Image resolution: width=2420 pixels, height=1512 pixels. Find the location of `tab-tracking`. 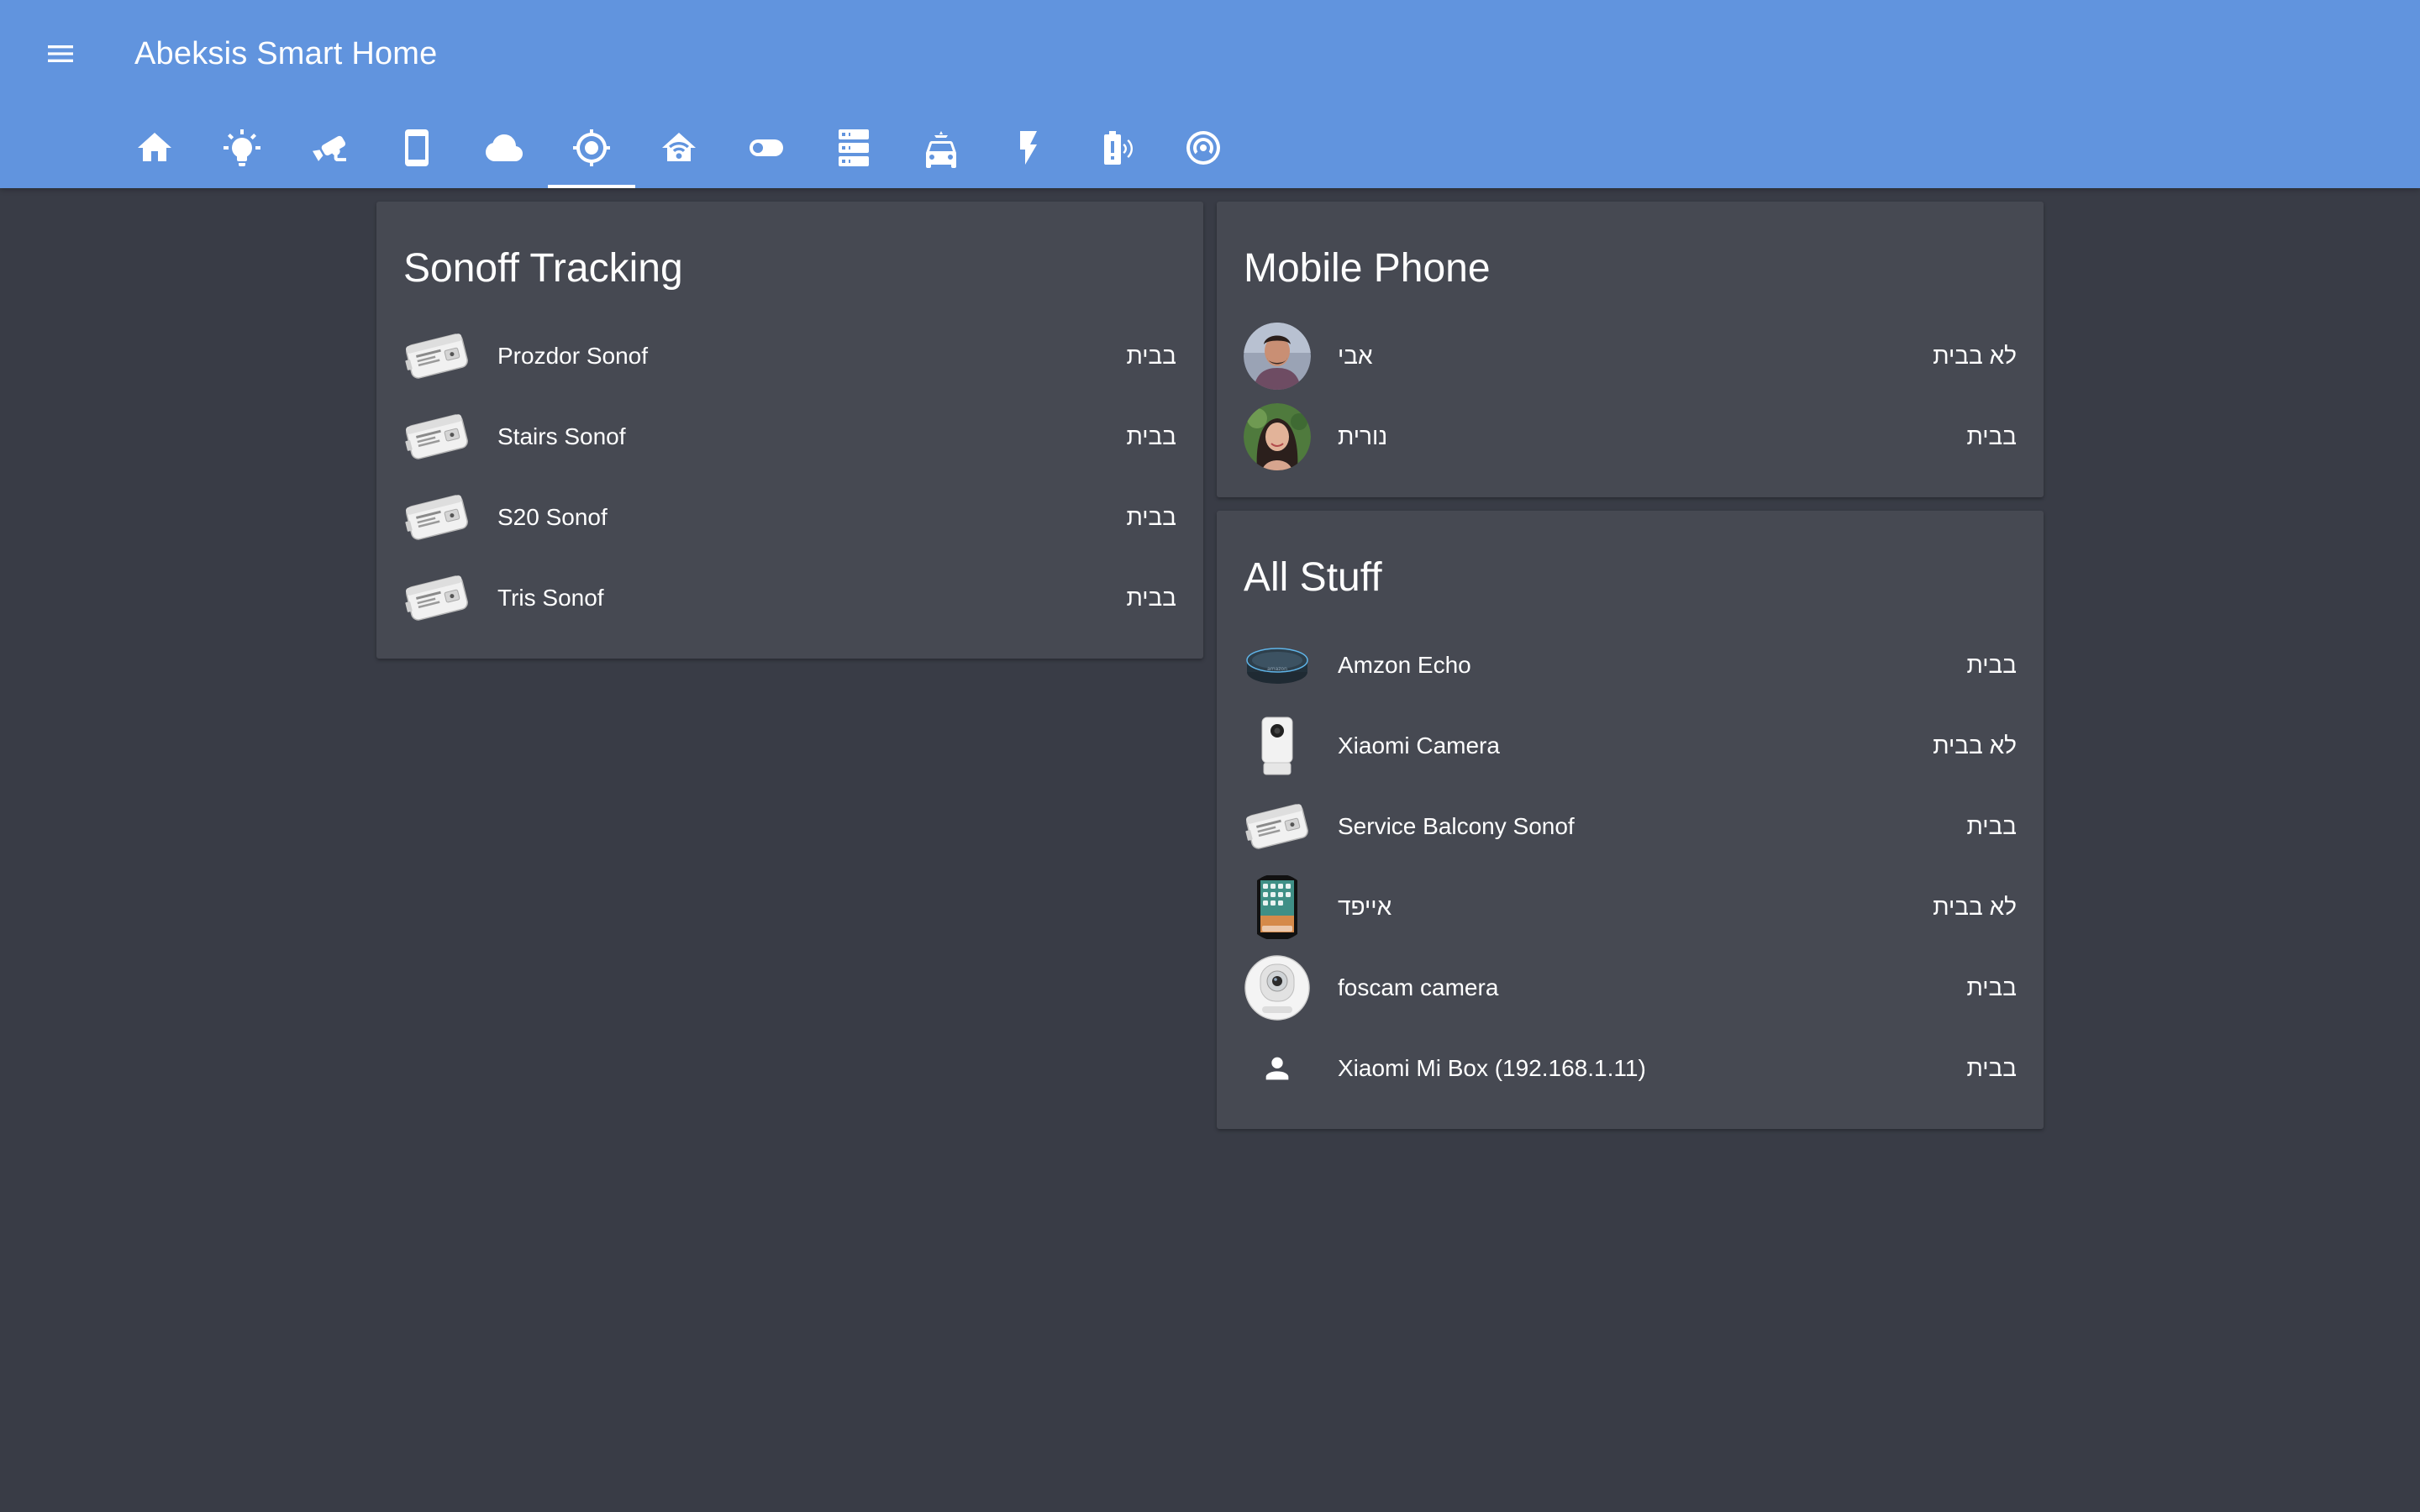

tab-tracking is located at coordinates (591, 152).